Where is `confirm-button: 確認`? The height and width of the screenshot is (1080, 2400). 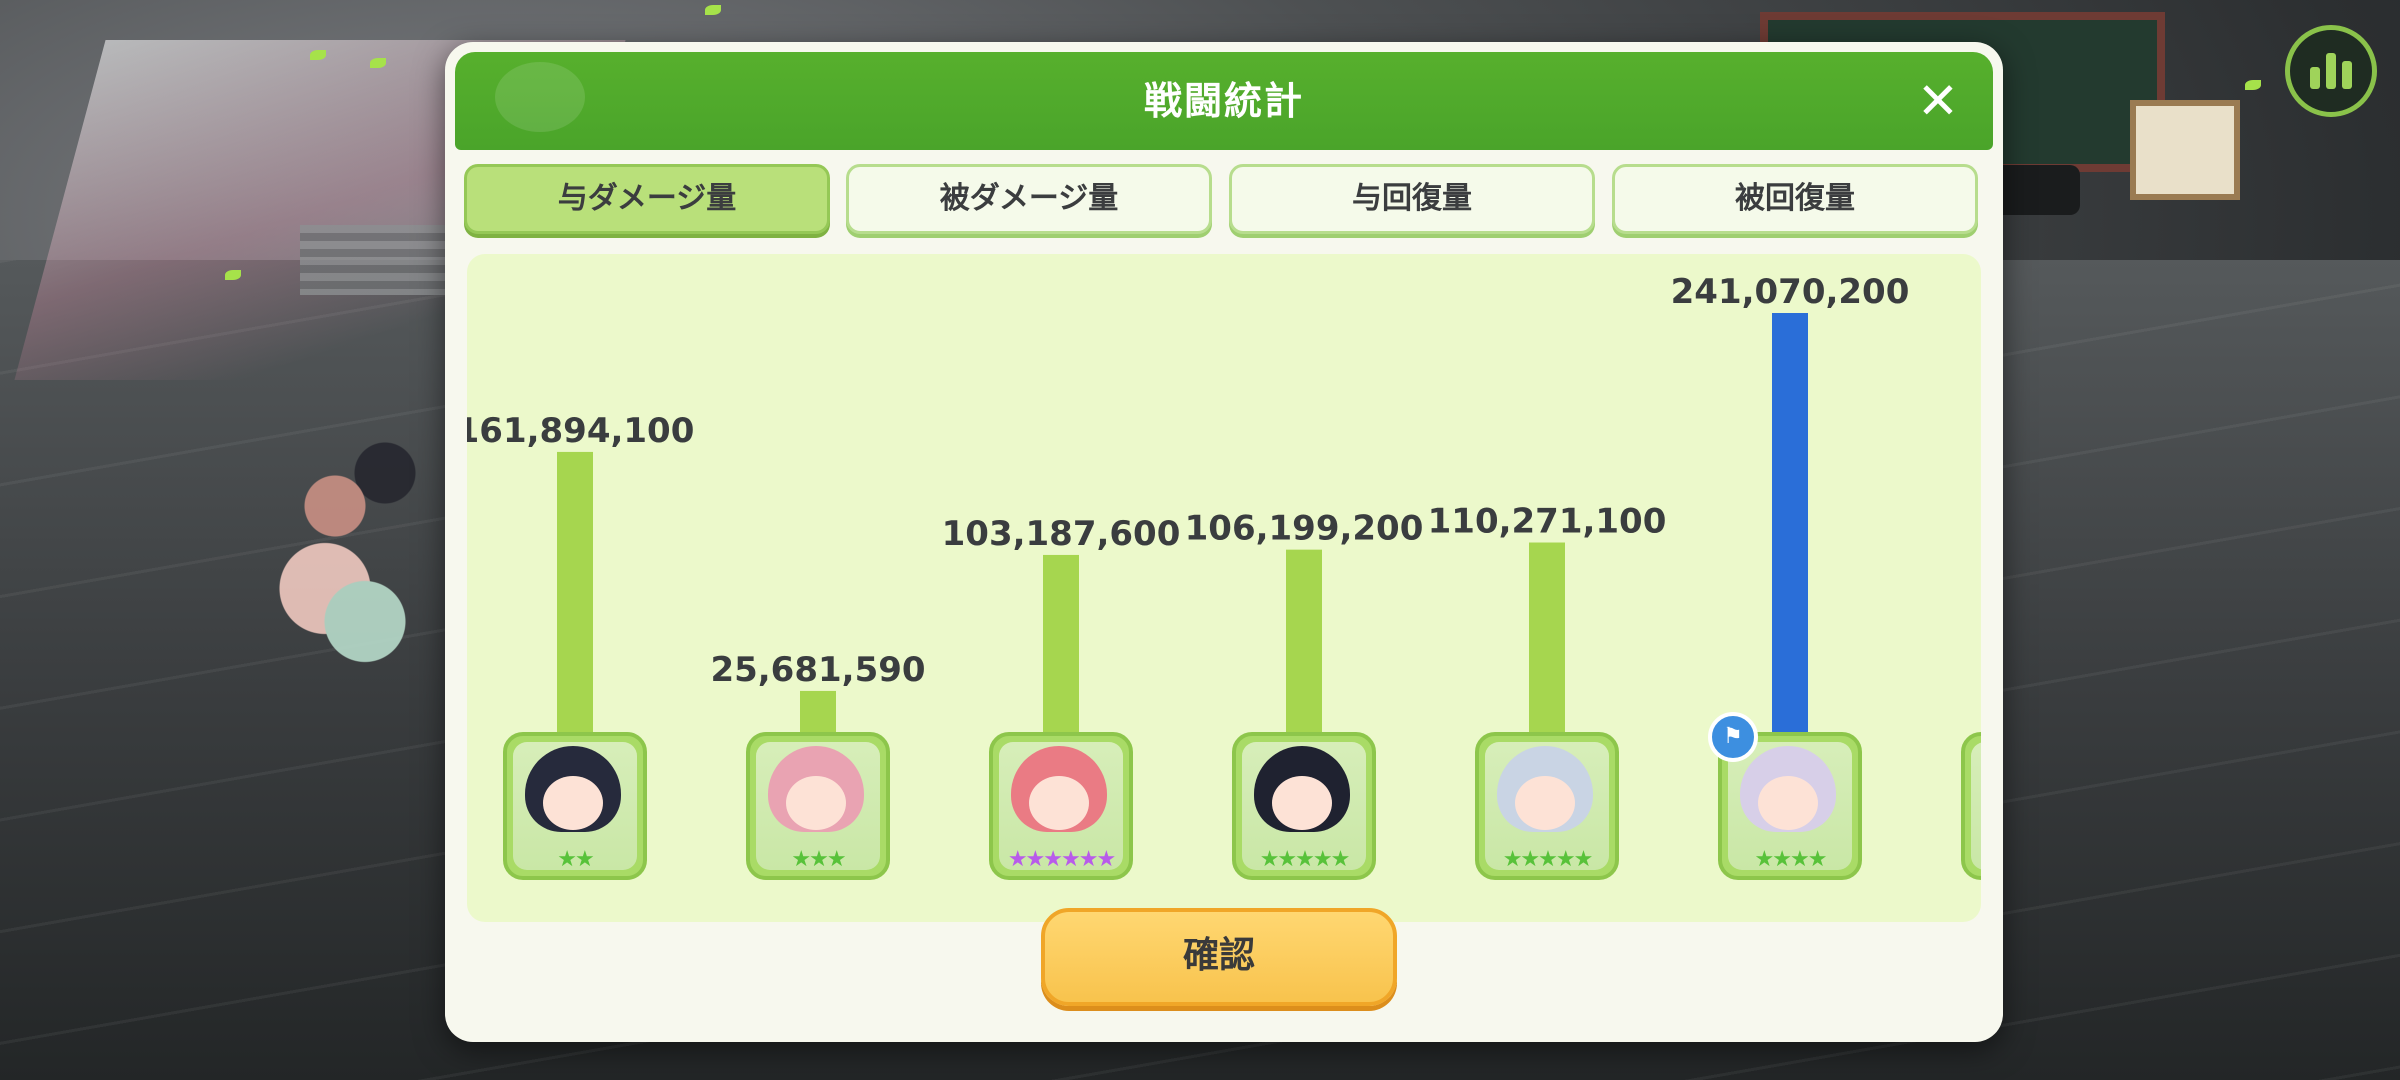 confirm-button: 確認 is located at coordinates (1219, 957).